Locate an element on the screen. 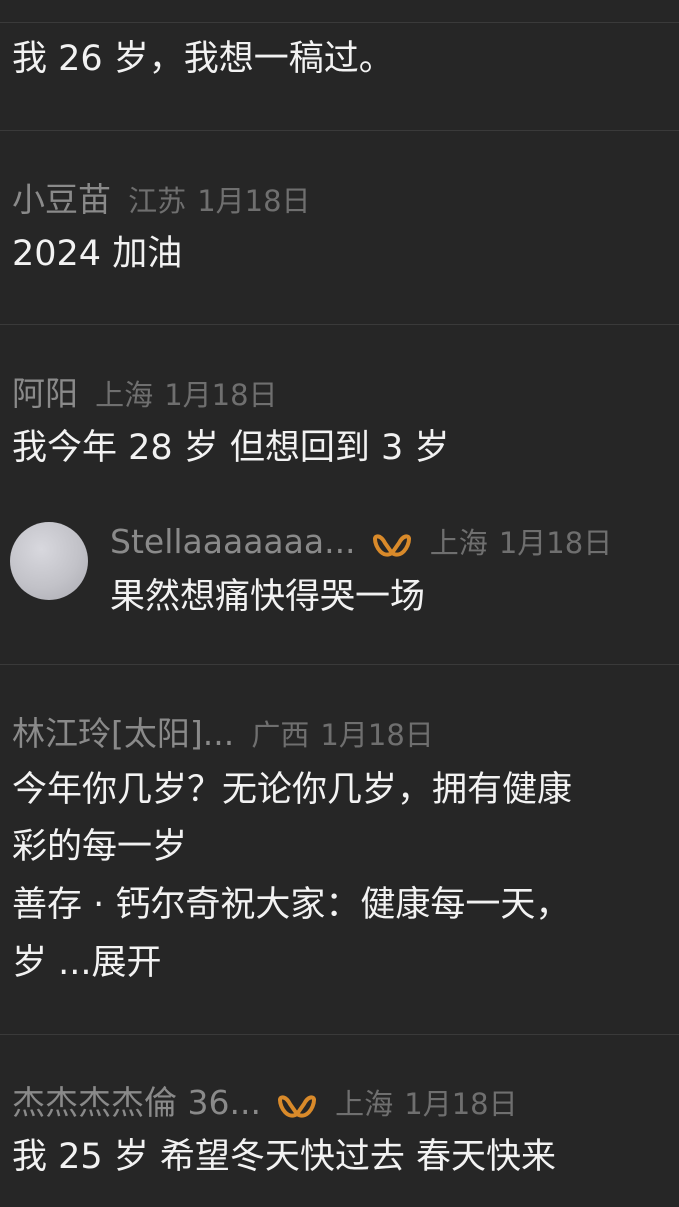 The image size is (679, 1207). comment-header: 阿阳 上海 1月18日 is located at coordinates (145, 394).